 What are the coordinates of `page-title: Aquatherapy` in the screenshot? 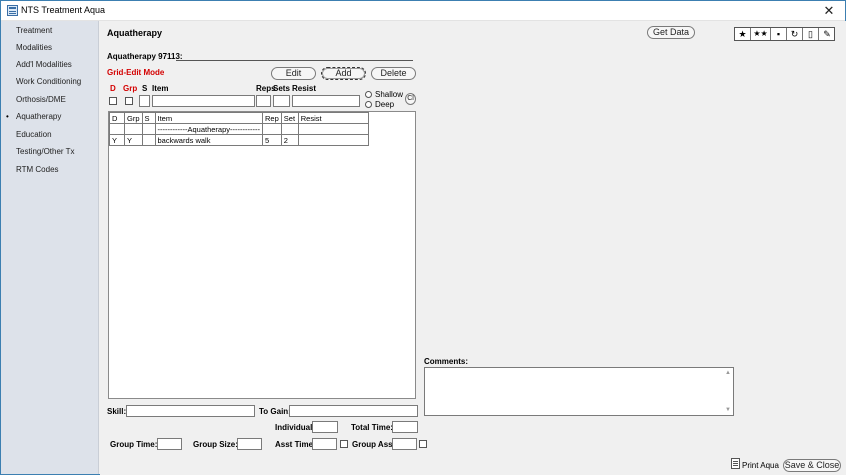 It's located at (135, 33).